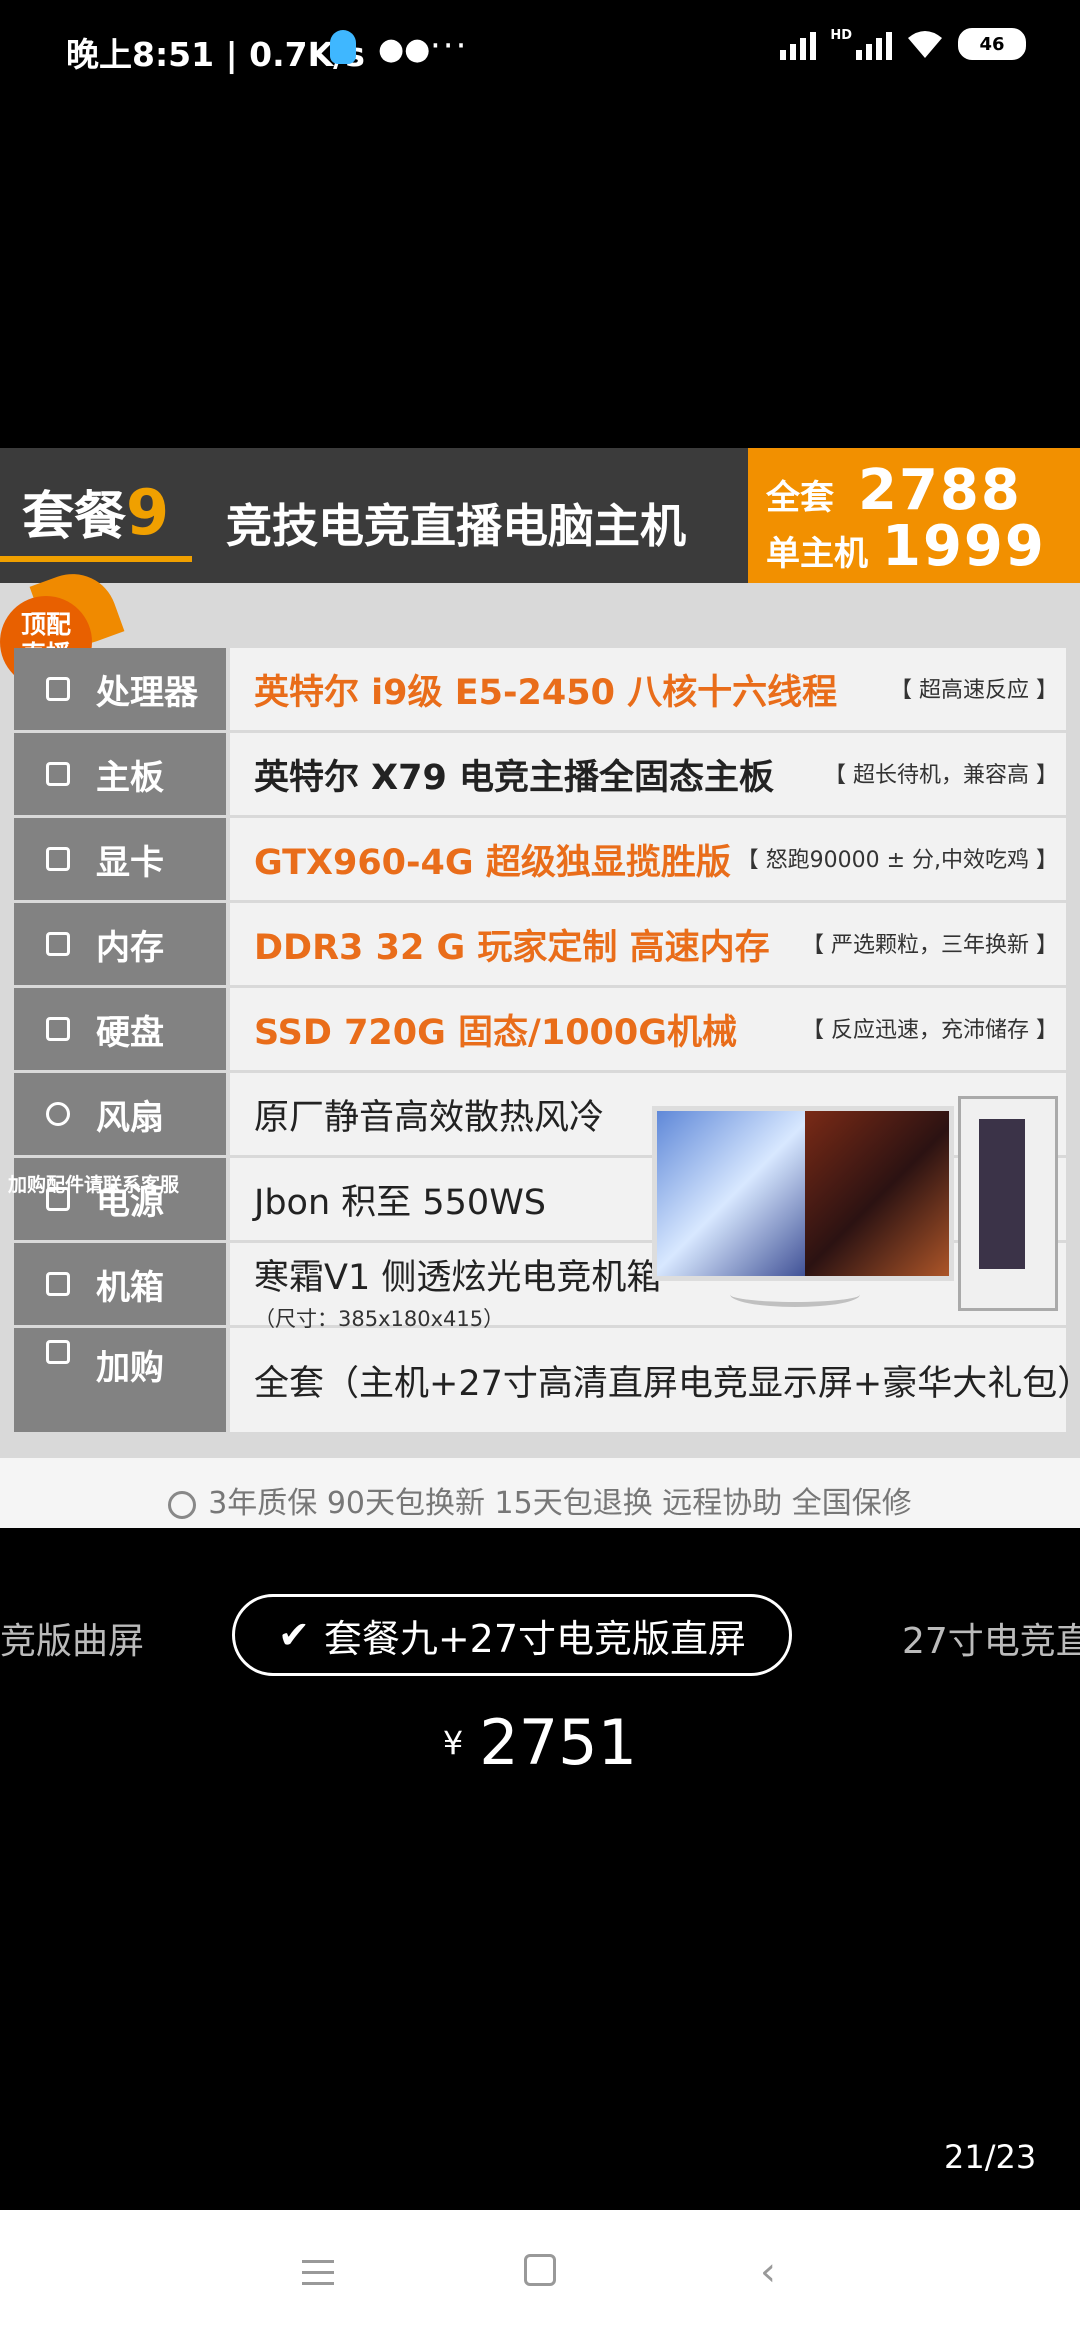 The height and width of the screenshot is (2340, 1080). I want to click on spec-label: 处理器, so click(147, 692).